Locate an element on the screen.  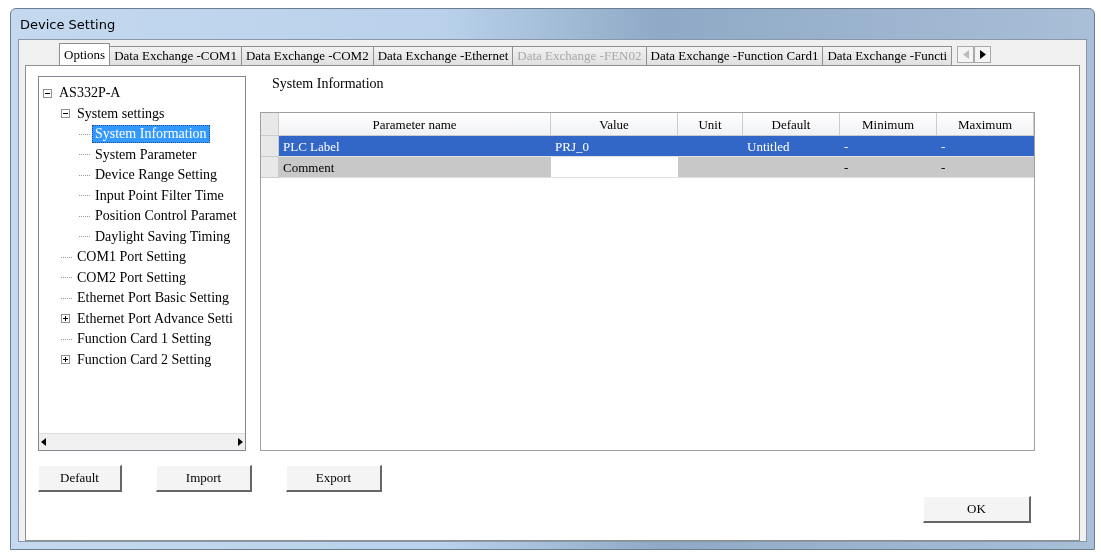
column-header: Default is located at coordinates (791, 124).